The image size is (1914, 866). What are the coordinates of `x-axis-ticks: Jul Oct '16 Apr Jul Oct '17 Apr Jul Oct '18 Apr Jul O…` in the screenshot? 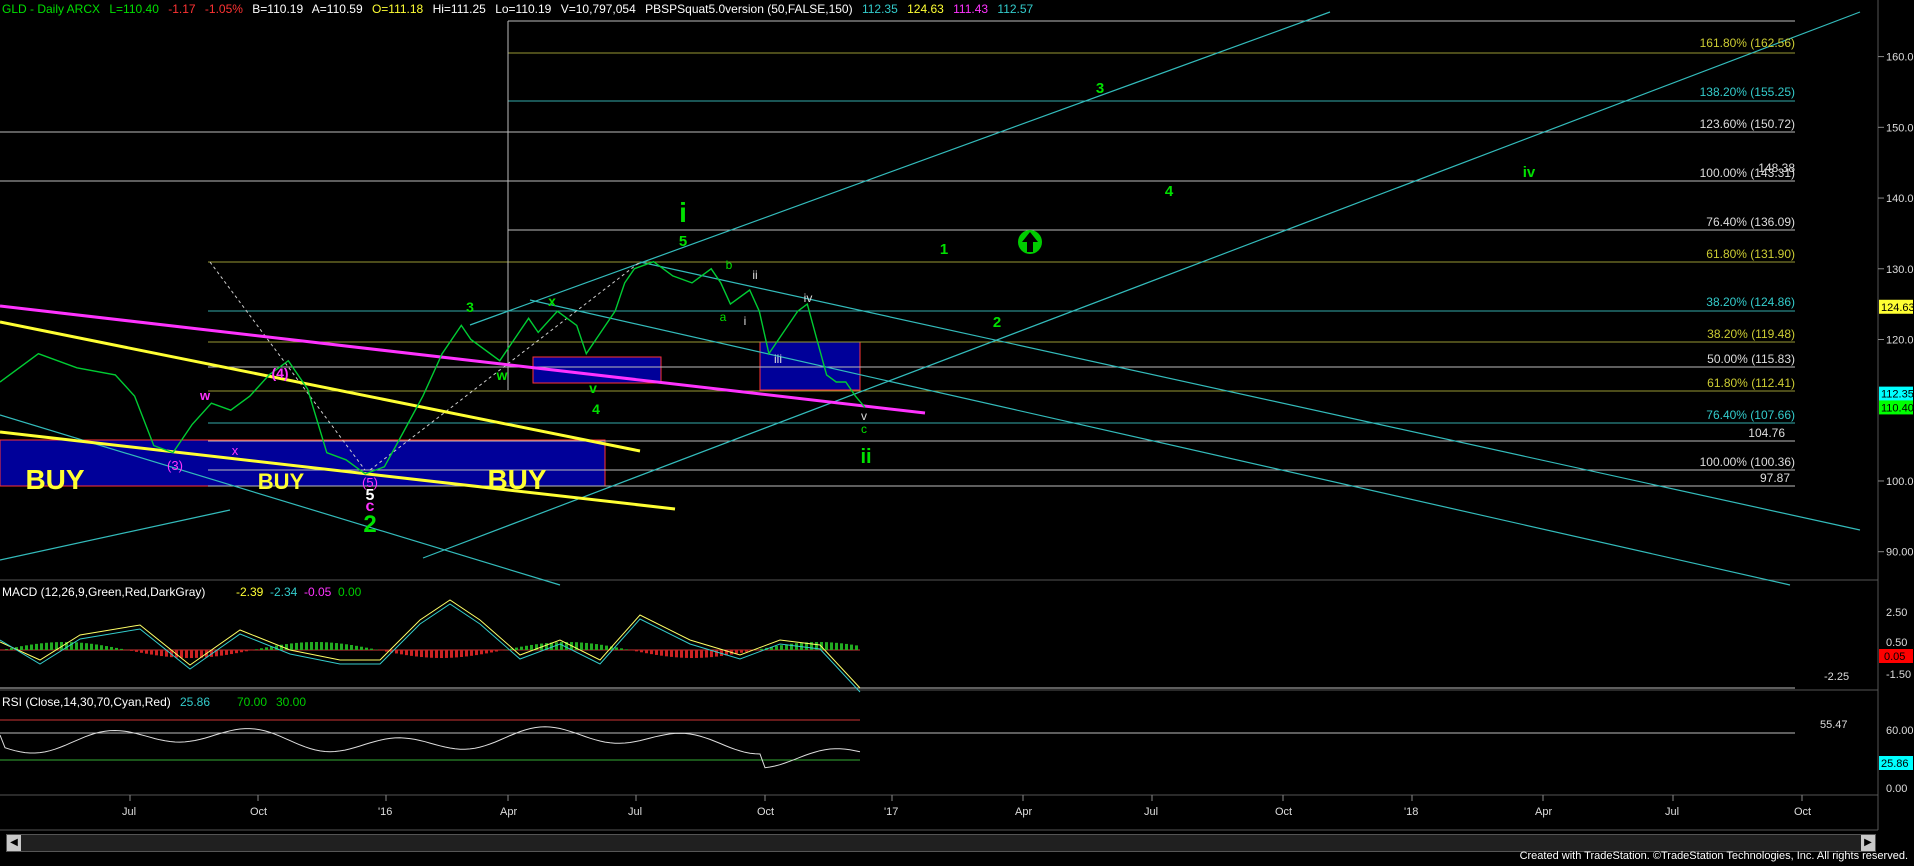 It's located at (966, 806).